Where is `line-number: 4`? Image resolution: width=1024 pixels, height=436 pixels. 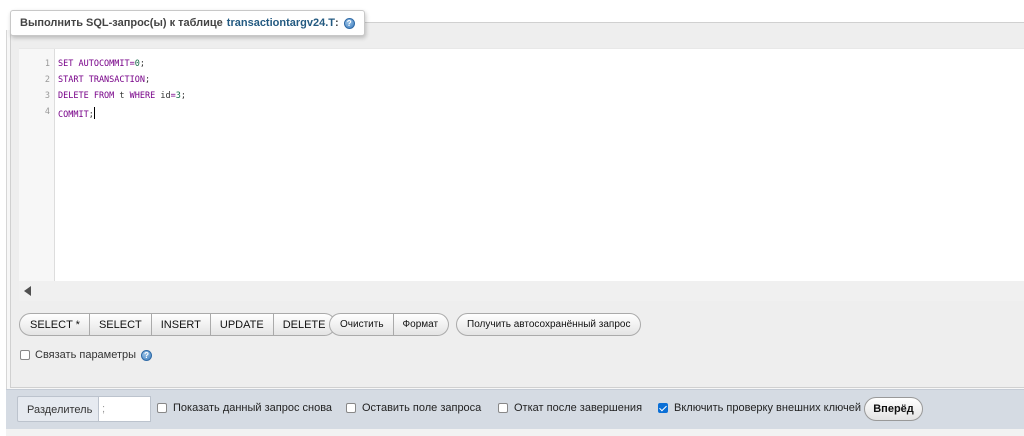
line-number: 4 is located at coordinates (47, 112).